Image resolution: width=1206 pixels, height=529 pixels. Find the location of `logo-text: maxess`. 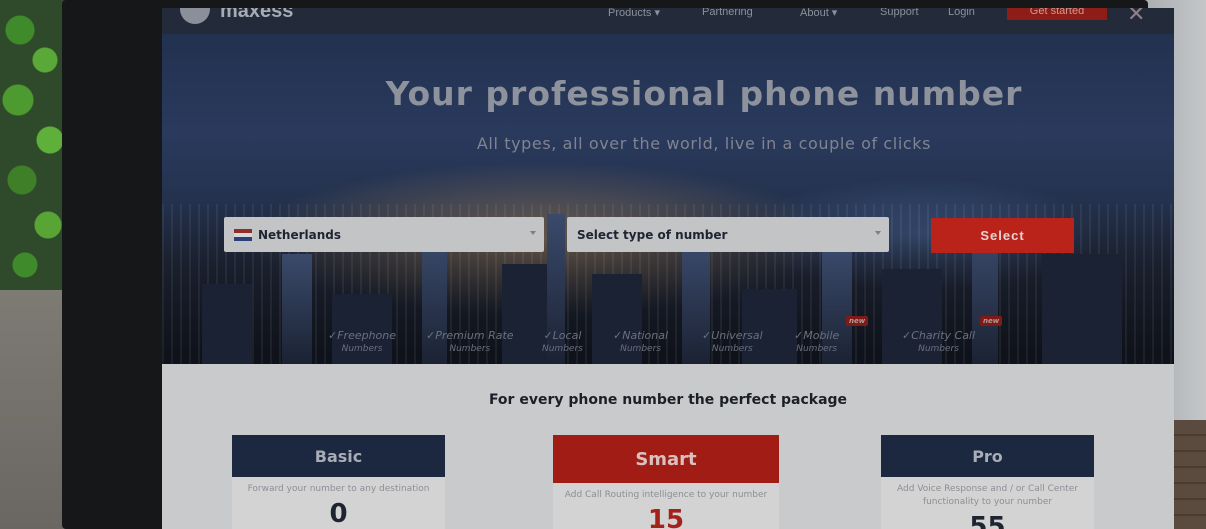

logo-text: maxess is located at coordinates (256, 15).